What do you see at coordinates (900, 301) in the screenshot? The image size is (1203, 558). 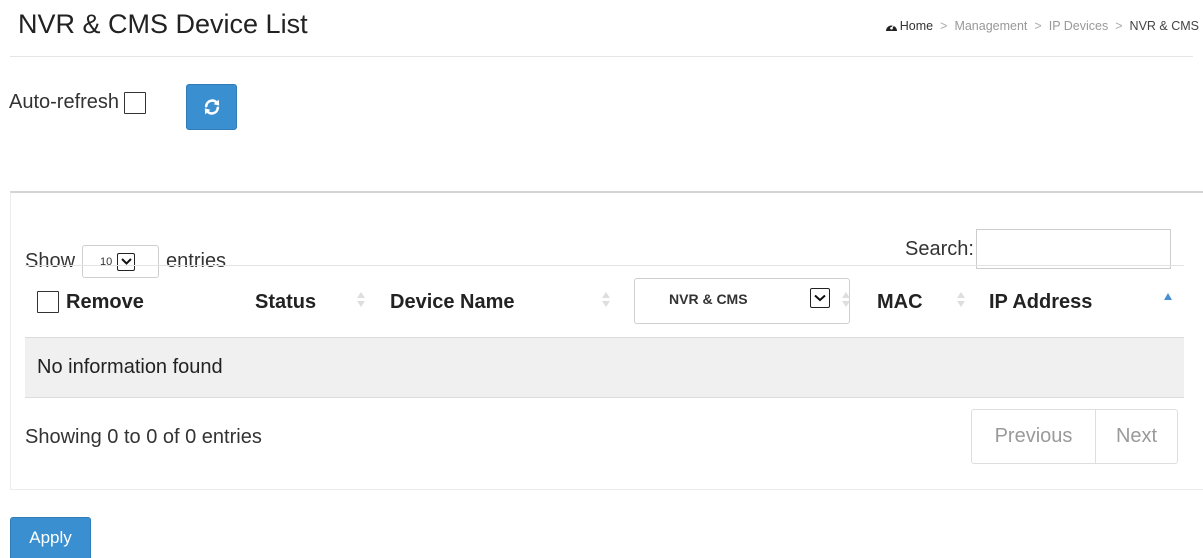 I see `column-label-mac: MAC` at bounding box center [900, 301].